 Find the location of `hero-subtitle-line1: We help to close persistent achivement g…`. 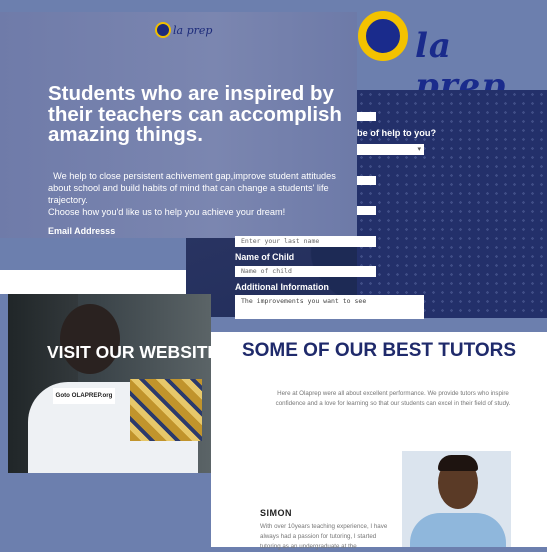

hero-subtitle-line1: We help to close persistent achivement g… is located at coordinates (192, 188).